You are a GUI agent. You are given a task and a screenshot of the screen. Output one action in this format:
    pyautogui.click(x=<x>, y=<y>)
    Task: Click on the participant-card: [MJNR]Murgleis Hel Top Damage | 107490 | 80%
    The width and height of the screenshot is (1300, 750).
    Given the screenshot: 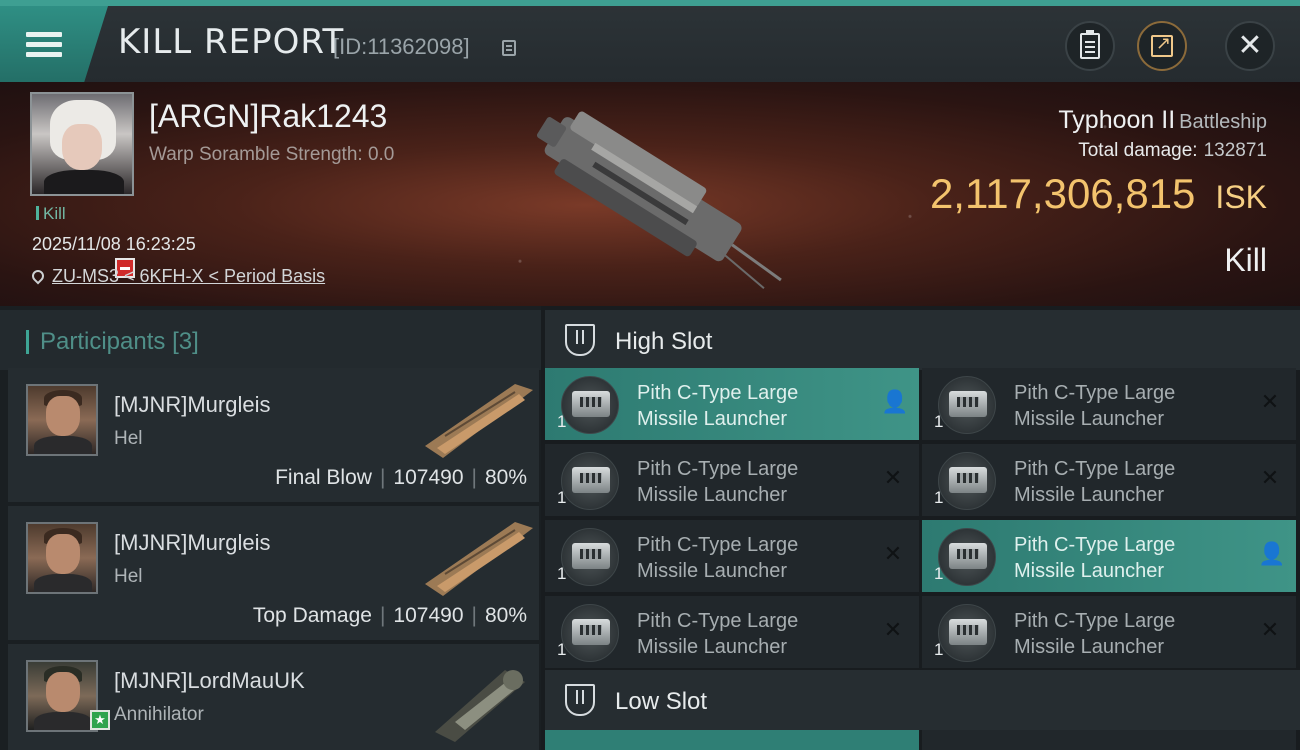 What is the action you would take?
    pyautogui.click(x=273, y=573)
    